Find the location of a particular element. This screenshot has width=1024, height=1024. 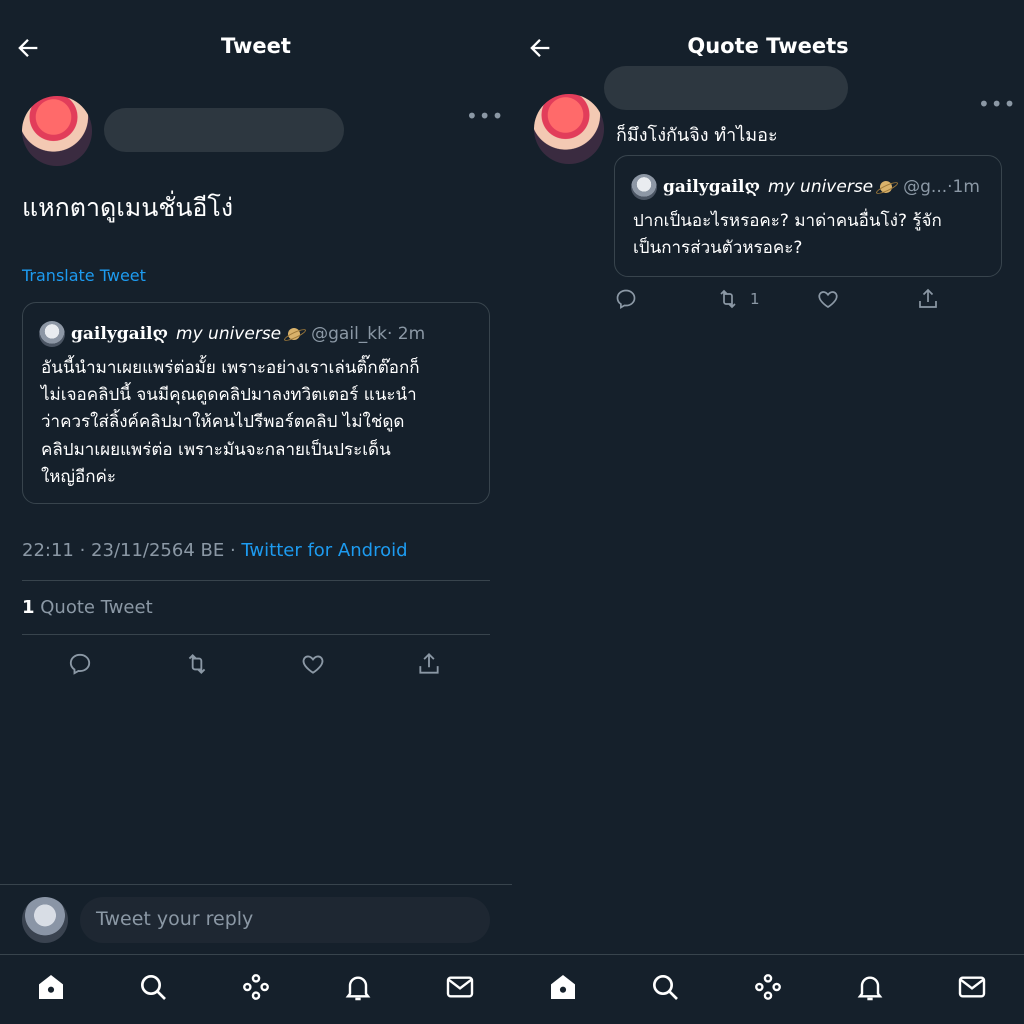

reply-input: Tweet your reply is located at coordinates (285, 920).